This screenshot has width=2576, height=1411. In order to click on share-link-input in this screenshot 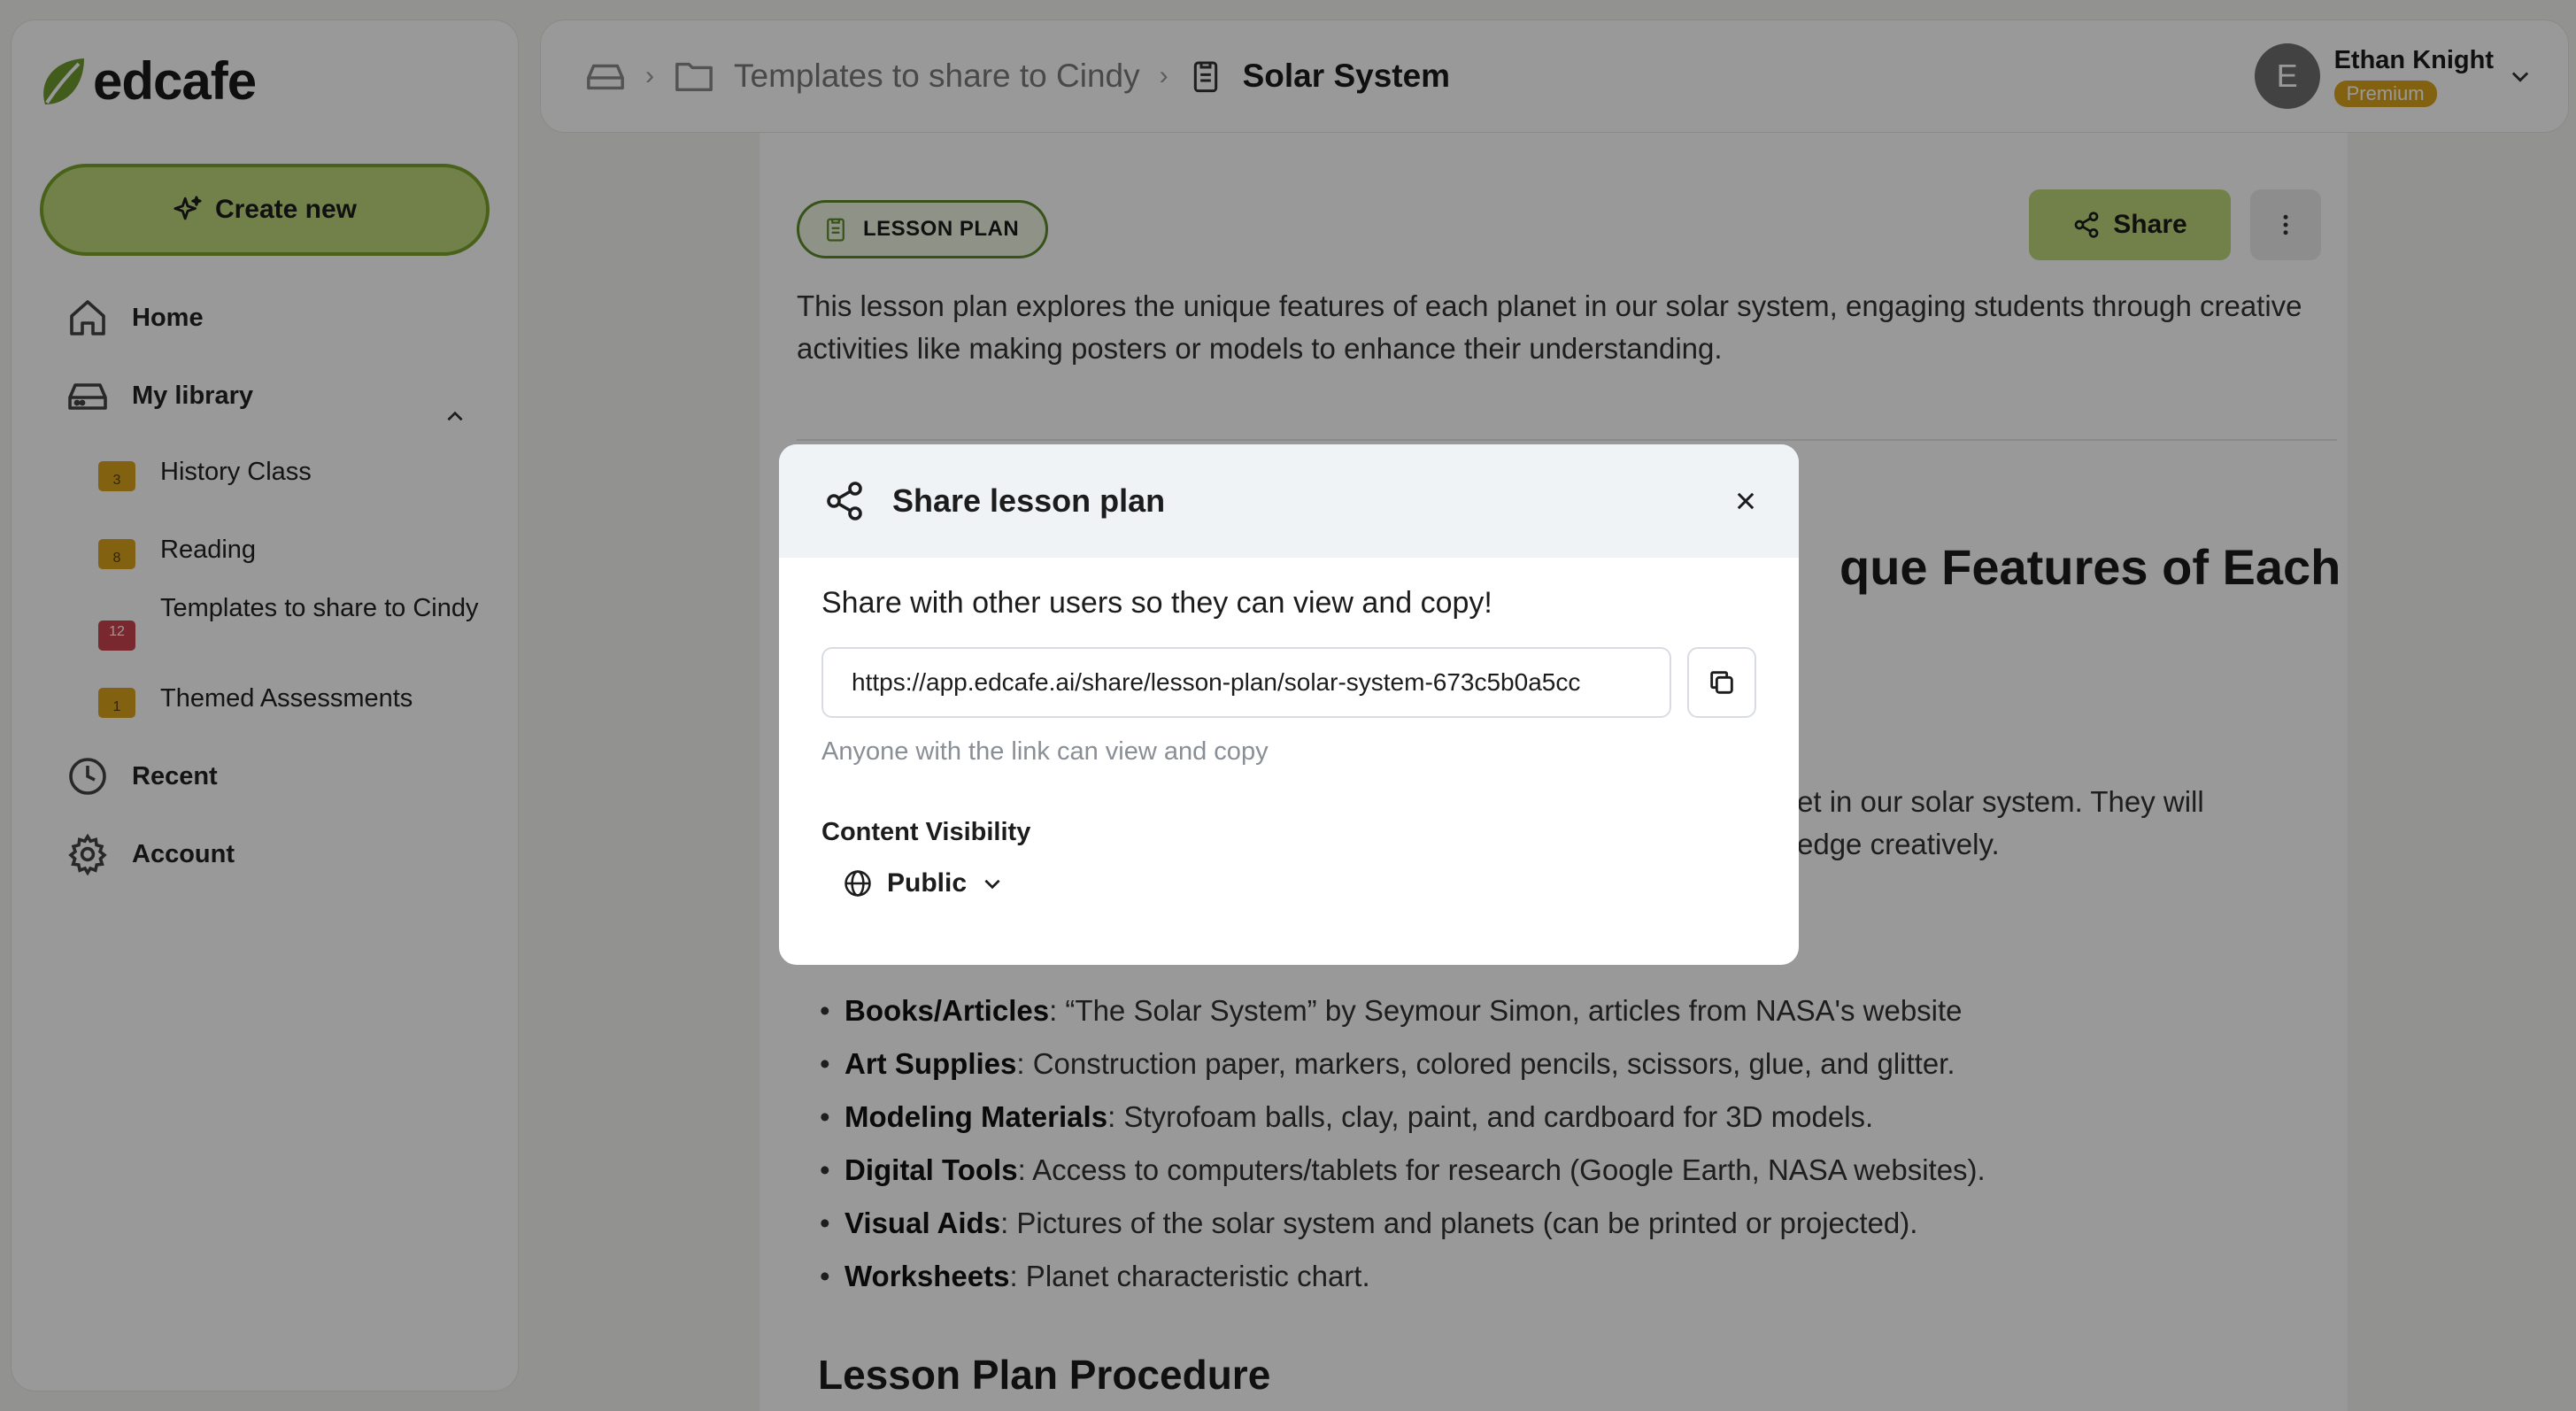, I will do `click(1246, 682)`.